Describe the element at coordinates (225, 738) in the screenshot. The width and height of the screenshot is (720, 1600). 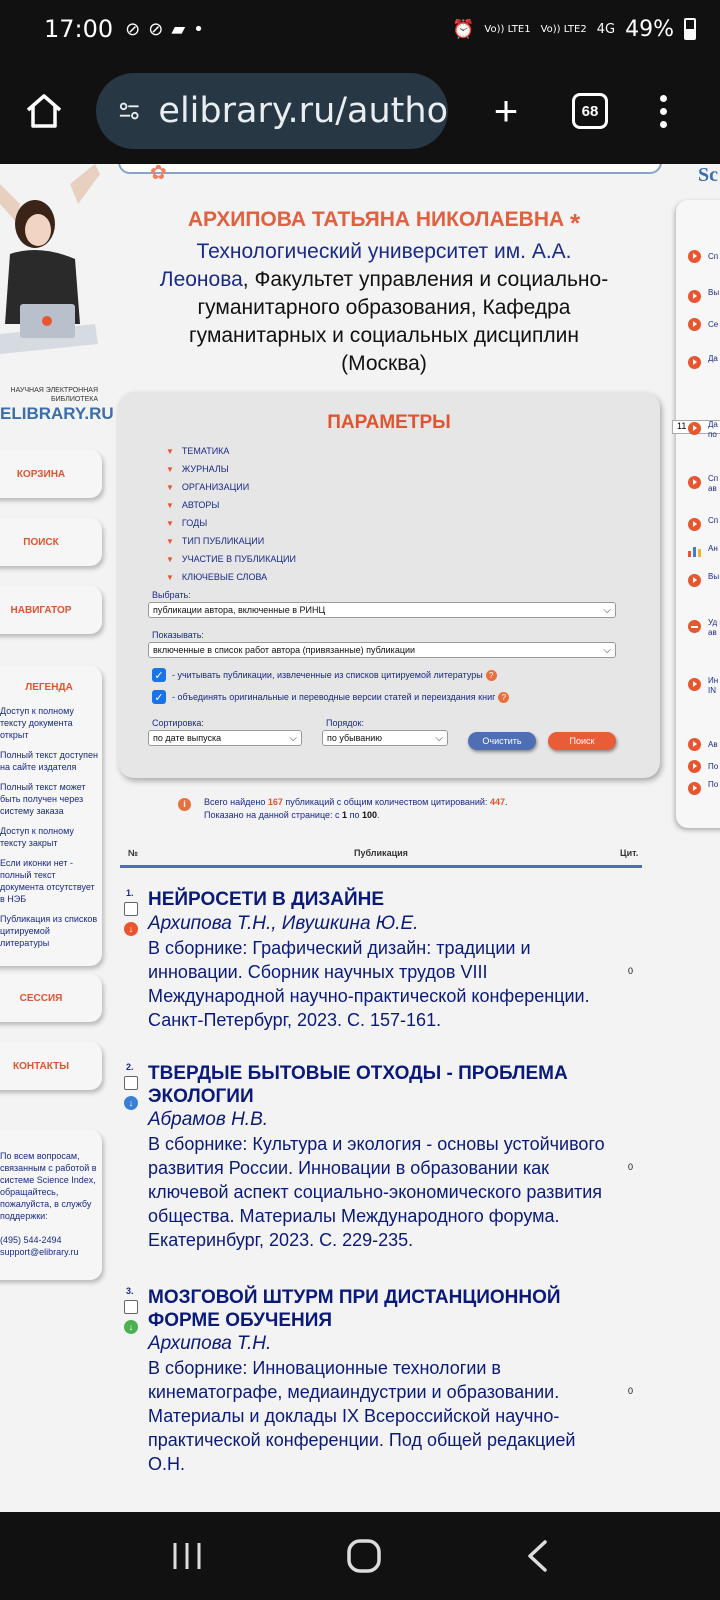
I see `sort-select: по дате выпуска ⌵` at that location.